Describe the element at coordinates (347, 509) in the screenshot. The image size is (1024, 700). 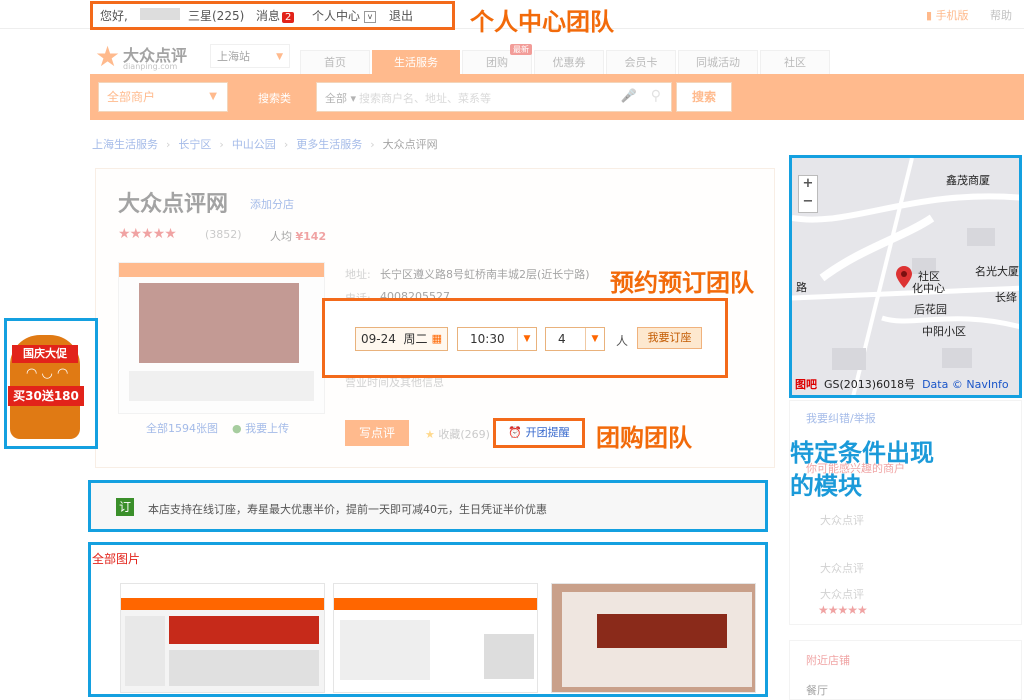
I see `booking-notice-text: 本店支持在线订座，寿星最大优惠半价，提前一天即可减40元，生日凭证半价优惠` at that location.